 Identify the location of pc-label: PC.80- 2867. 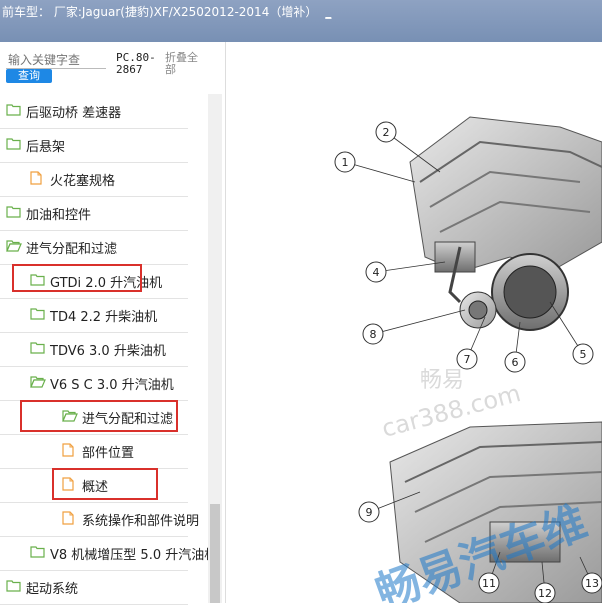
(136, 63).